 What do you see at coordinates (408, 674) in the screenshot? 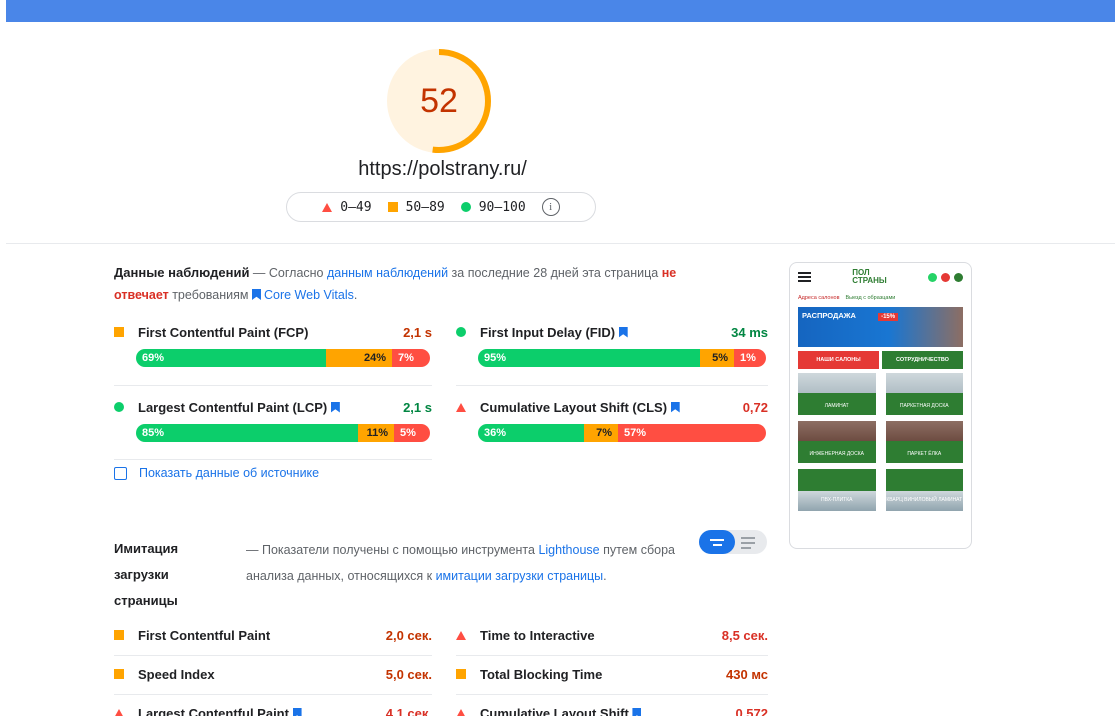
I see `metric-value: 5,0 сек.` at bounding box center [408, 674].